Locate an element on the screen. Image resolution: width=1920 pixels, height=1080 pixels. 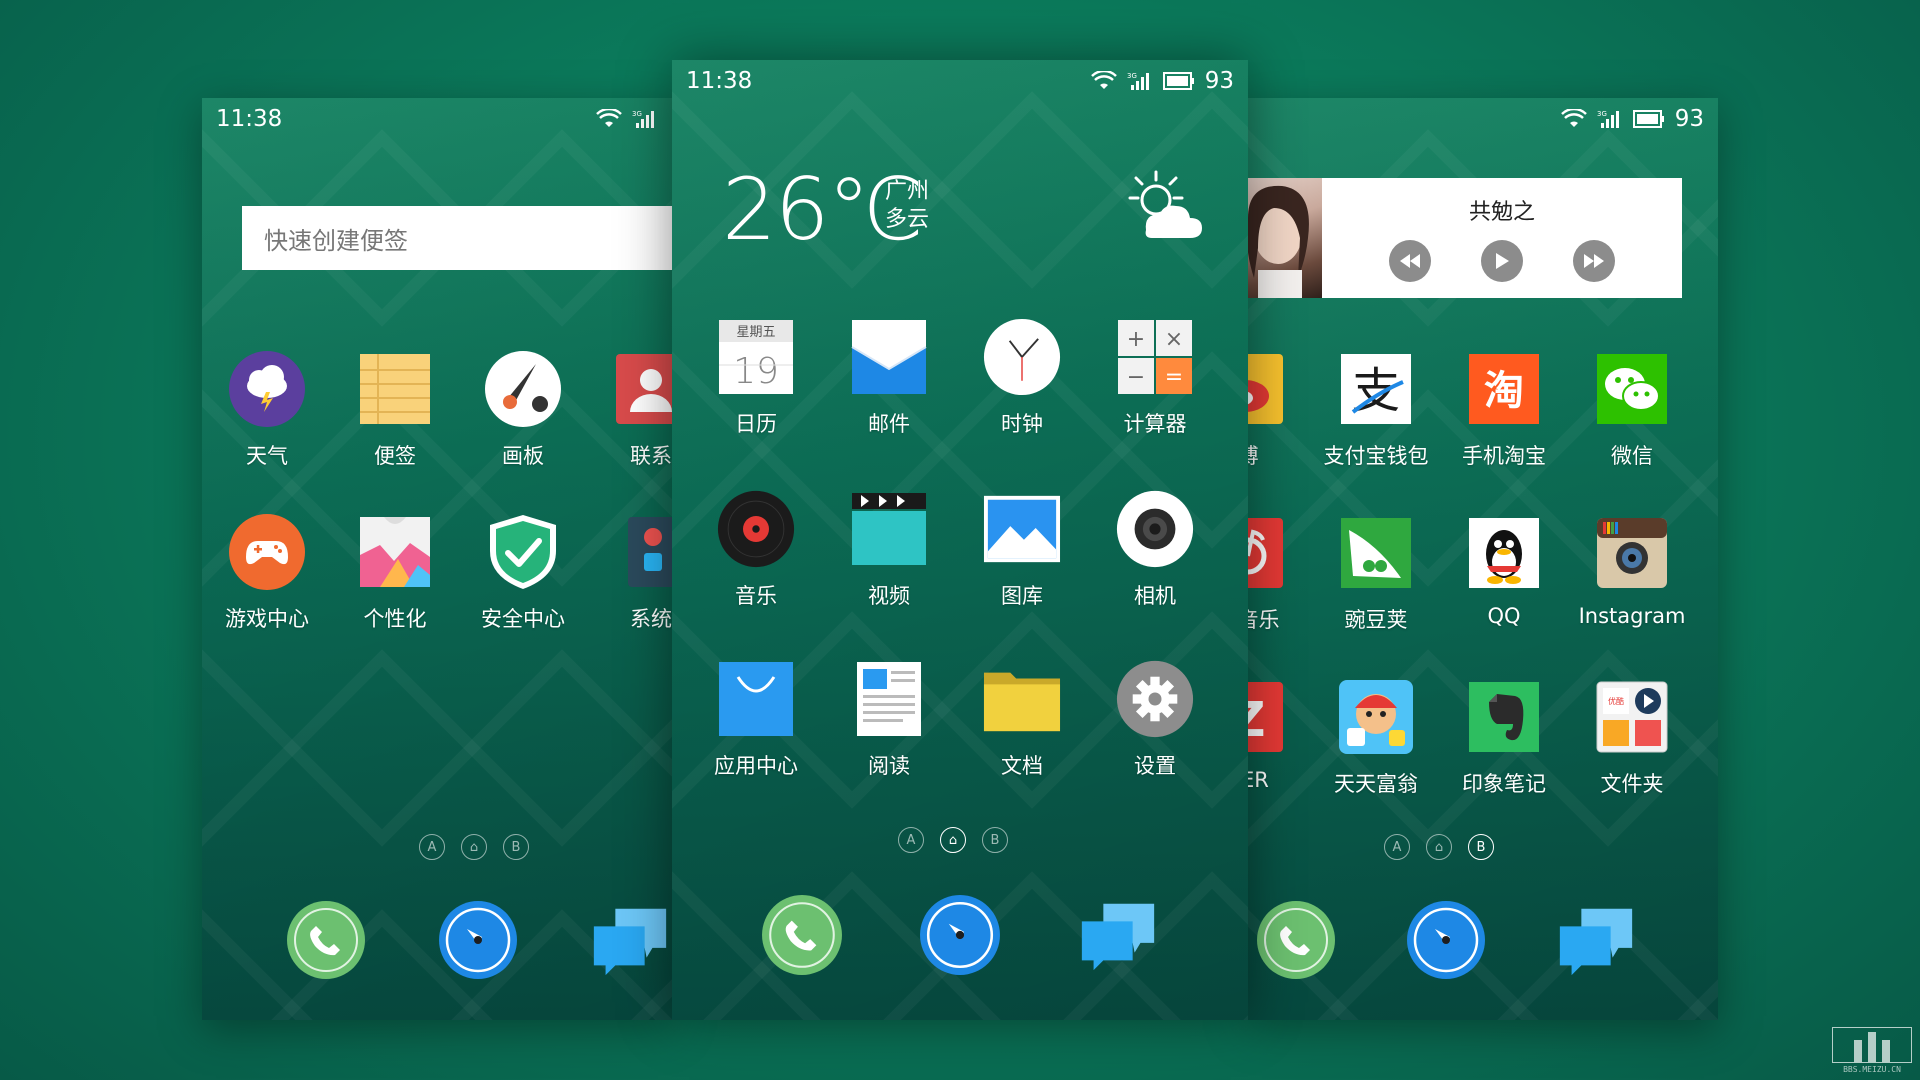
app-label: 音乐 is located at coordinates (756, 596).